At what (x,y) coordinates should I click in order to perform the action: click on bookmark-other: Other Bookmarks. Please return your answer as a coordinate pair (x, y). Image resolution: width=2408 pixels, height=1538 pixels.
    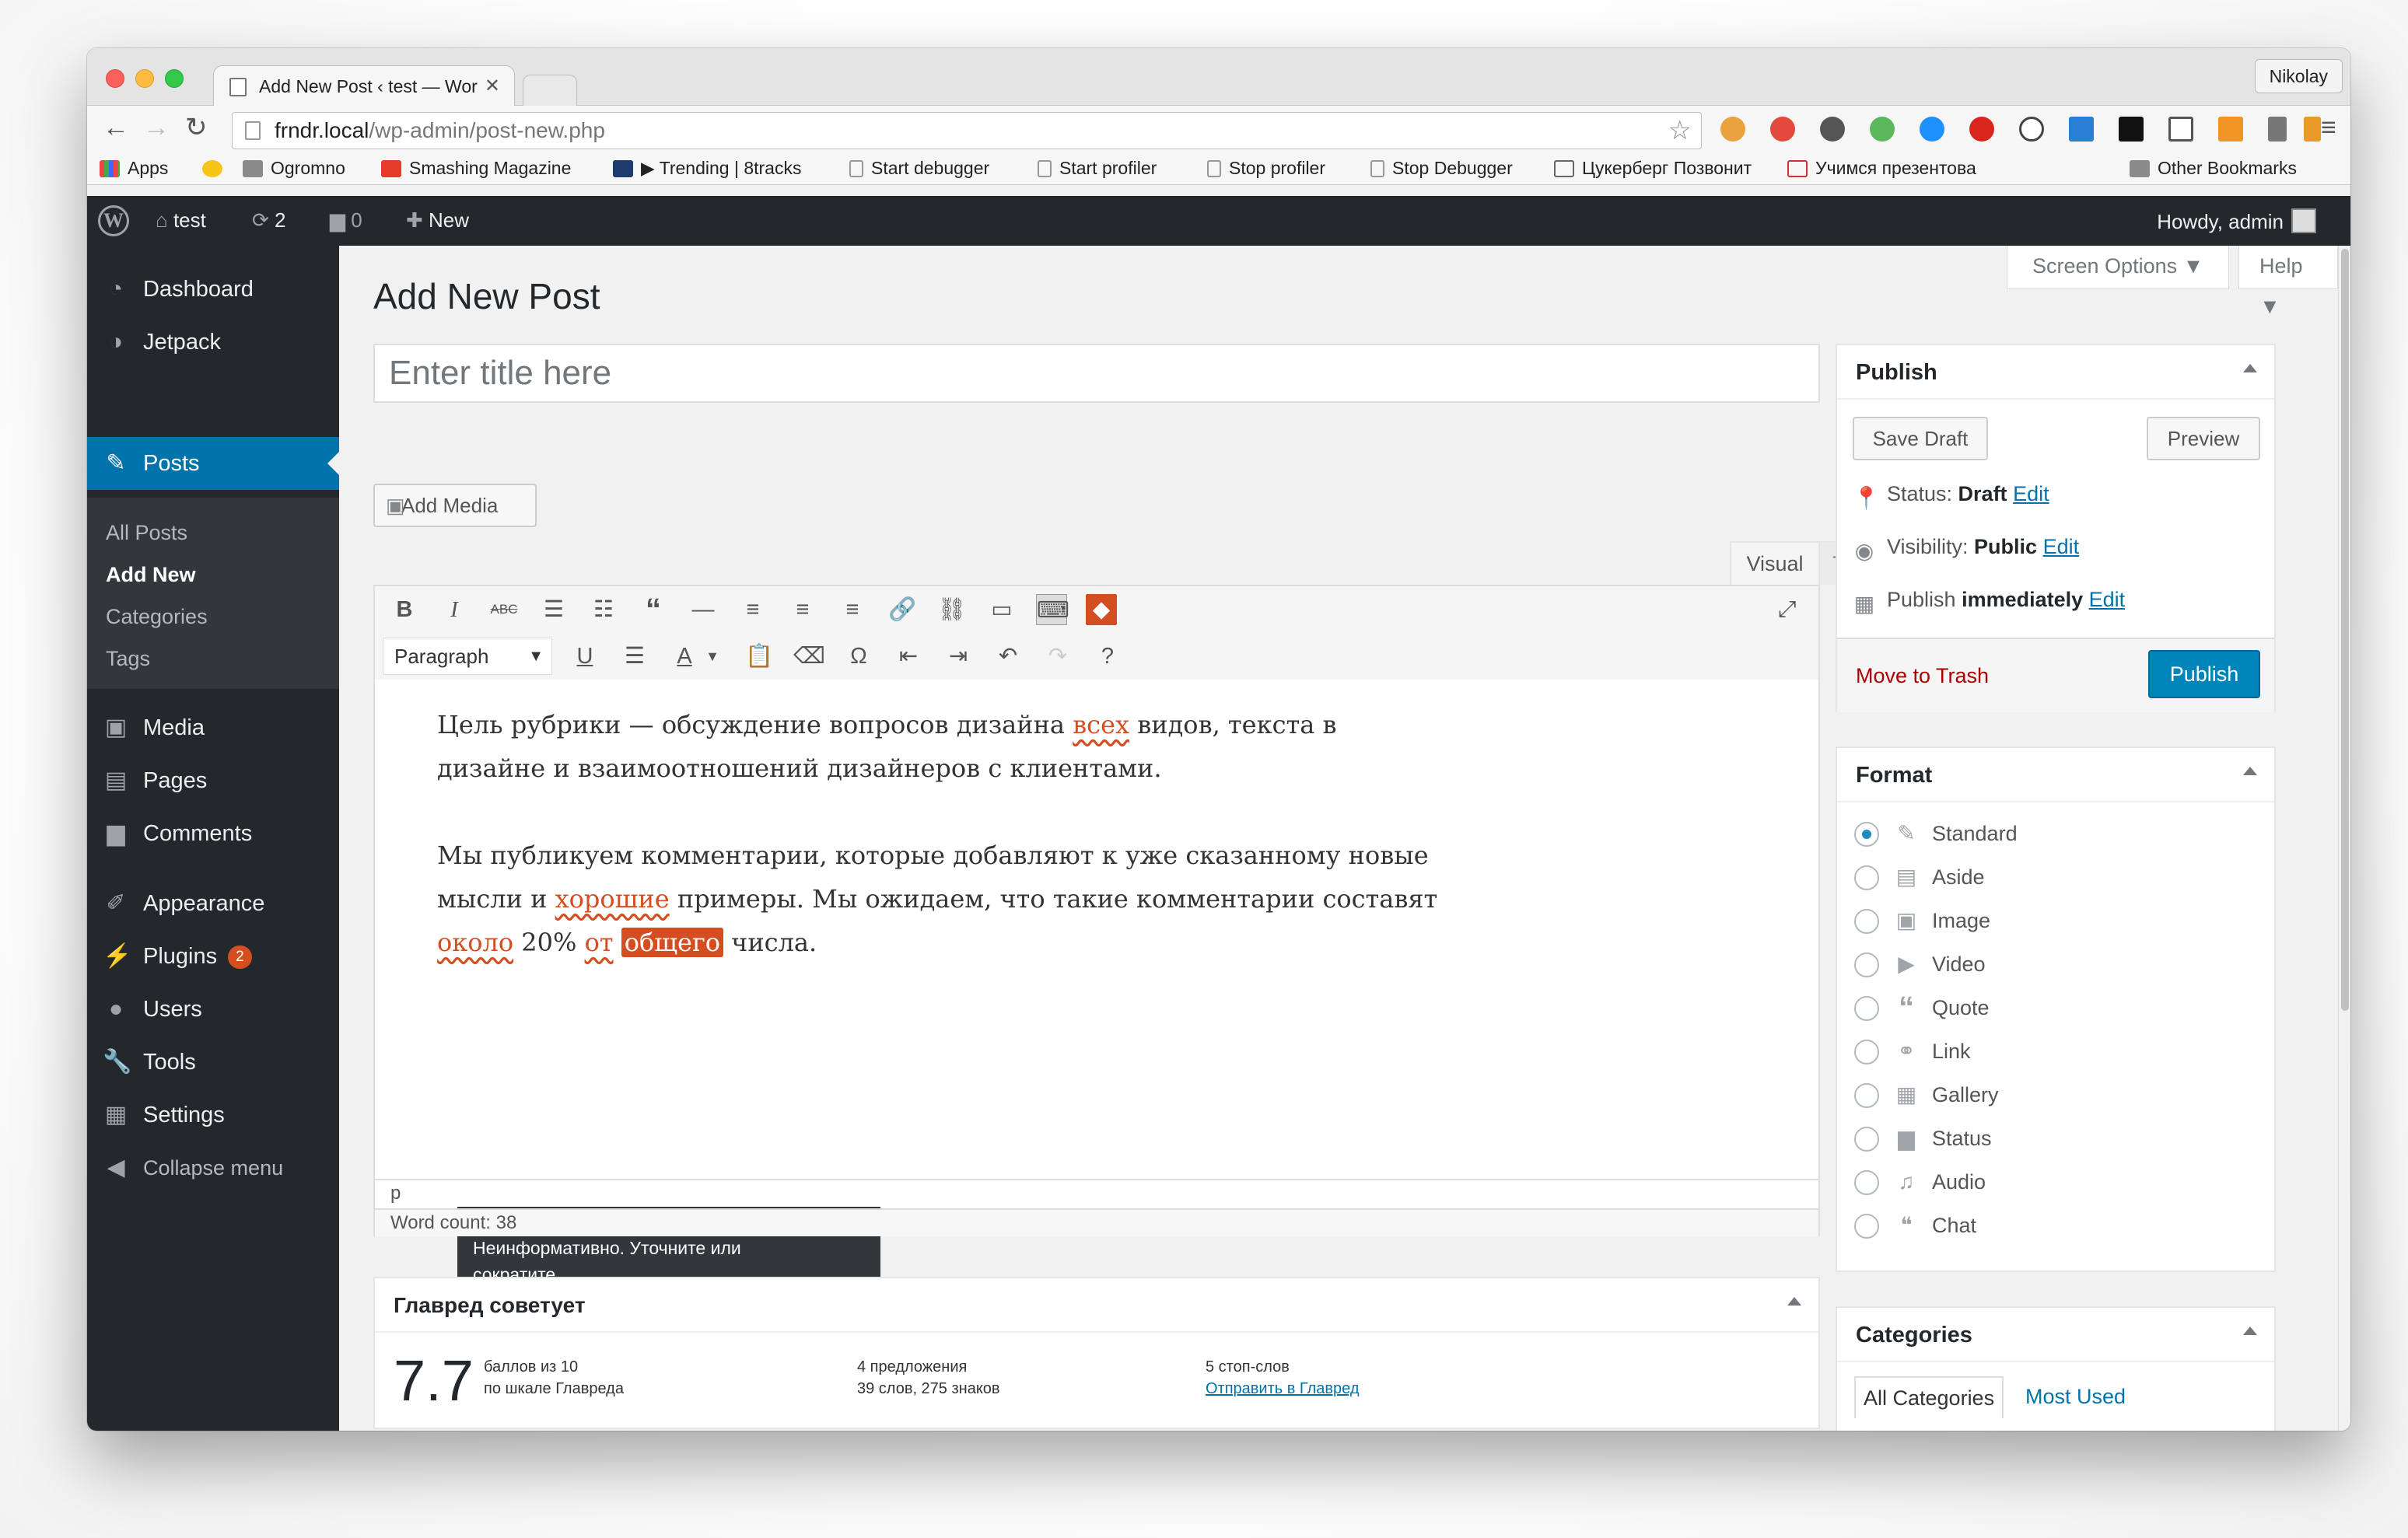
    Looking at the image, I should click on (2213, 168).